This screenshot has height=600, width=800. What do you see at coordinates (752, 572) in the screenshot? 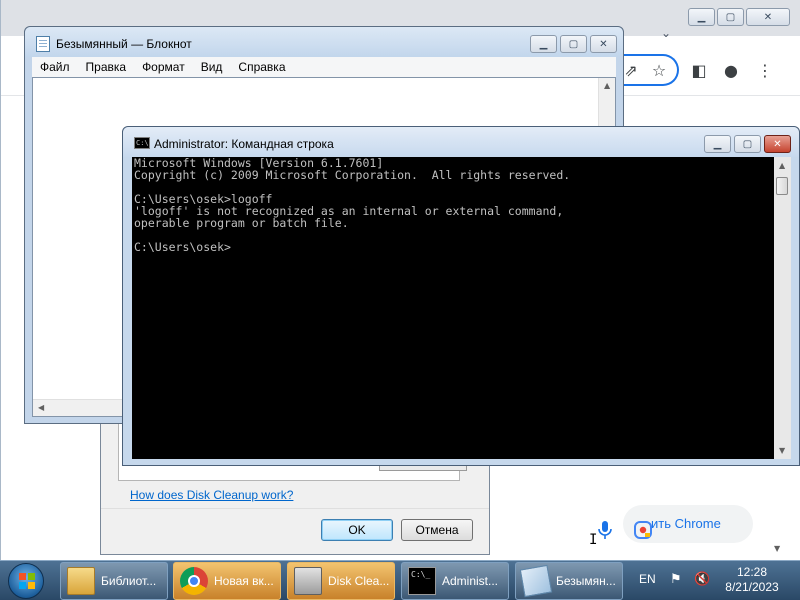
I see `clock-time: 12:28` at bounding box center [752, 572].